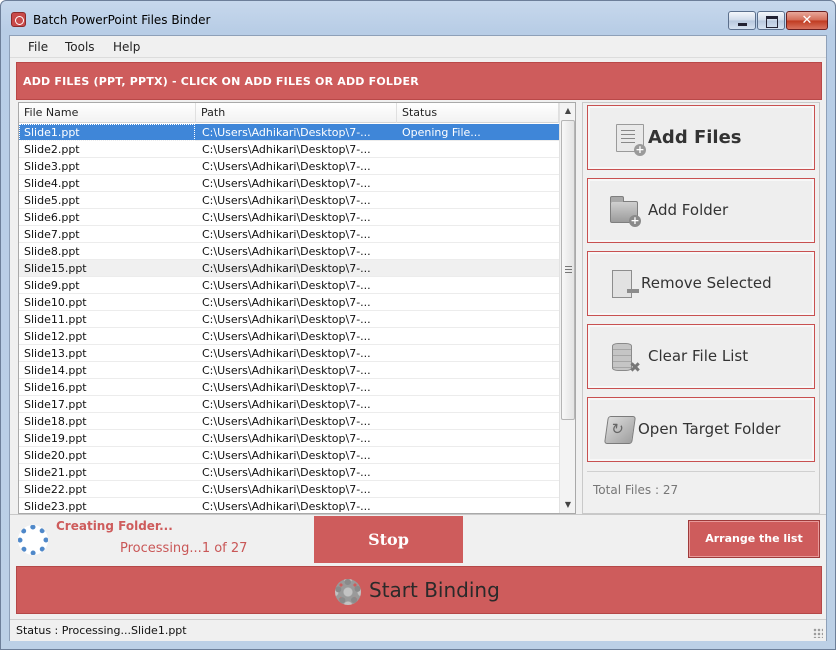  Describe the element at coordinates (742, 20) in the screenshot. I see `minimize-button` at that location.